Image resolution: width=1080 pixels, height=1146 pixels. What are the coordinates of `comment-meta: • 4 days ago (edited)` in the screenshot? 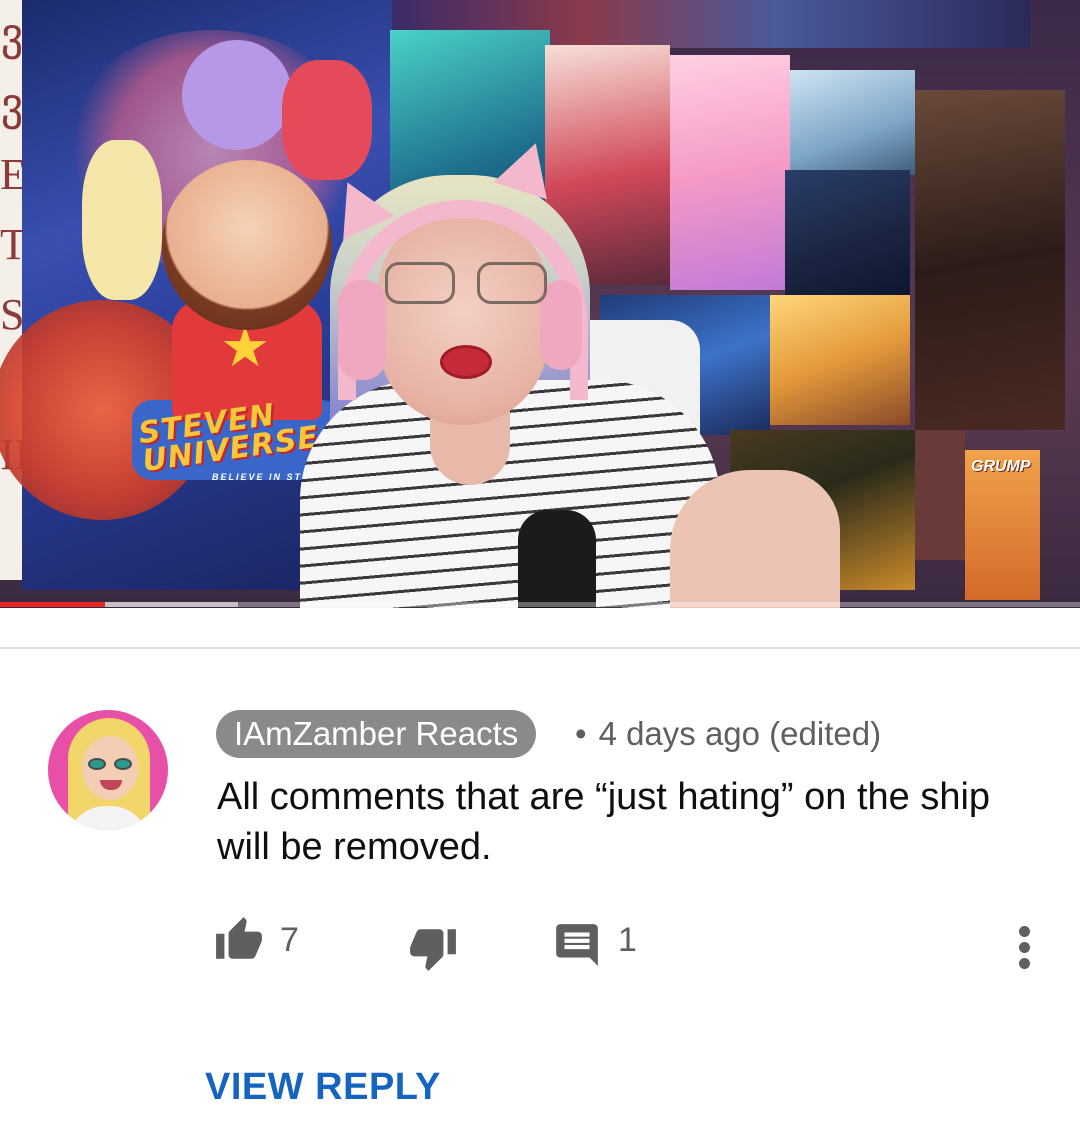 It's located at (728, 734).